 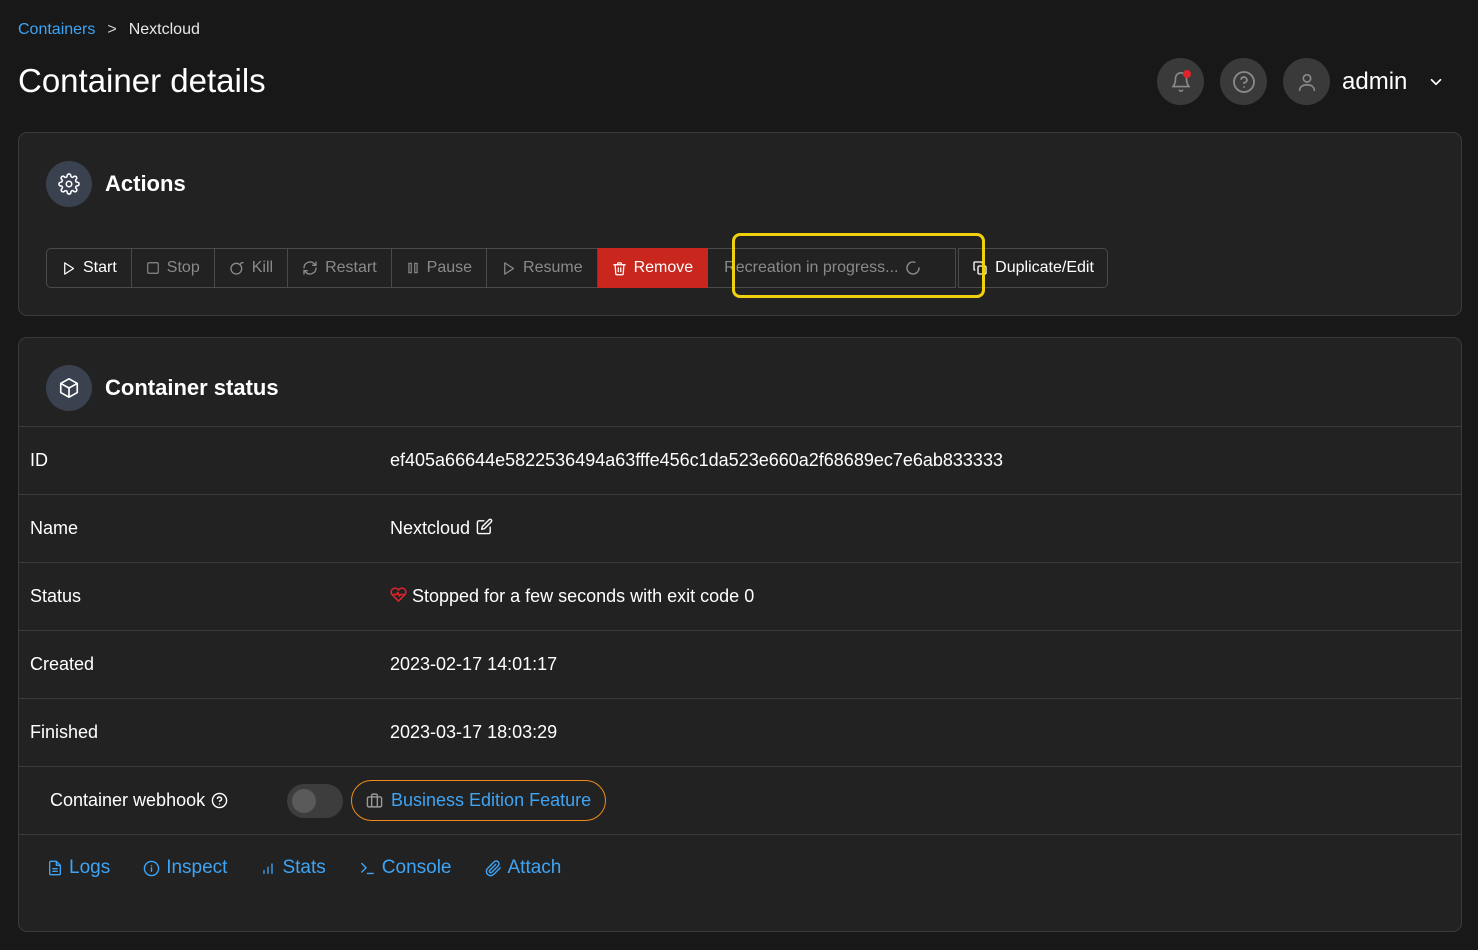 I want to click on heartbeat-icon, so click(x=398, y=594).